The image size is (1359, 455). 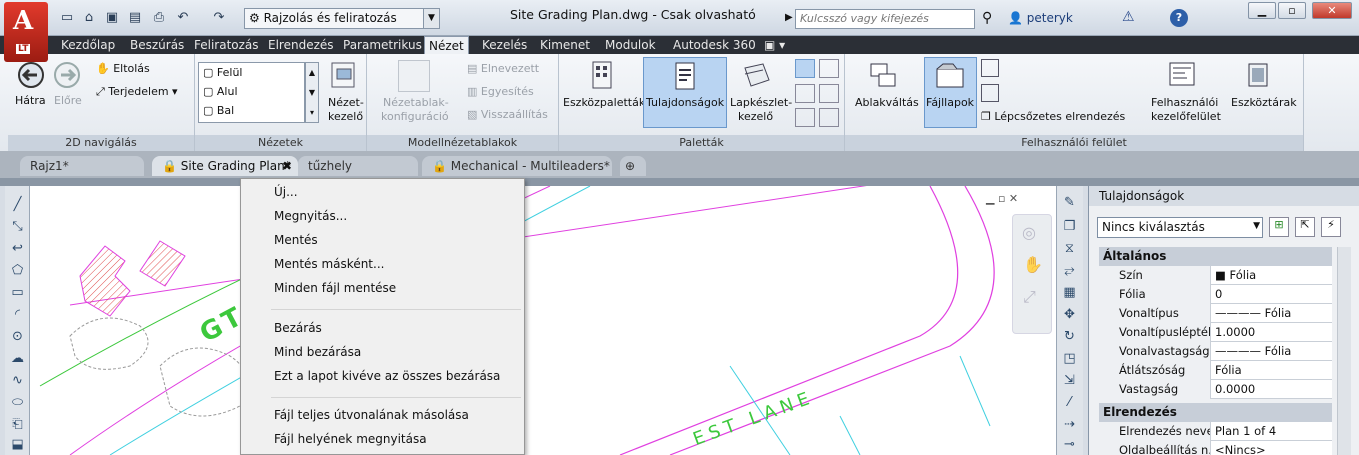 What do you see at coordinates (1069, 314) in the screenshot?
I see `move-icon: ✥` at bounding box center [1069, 314].